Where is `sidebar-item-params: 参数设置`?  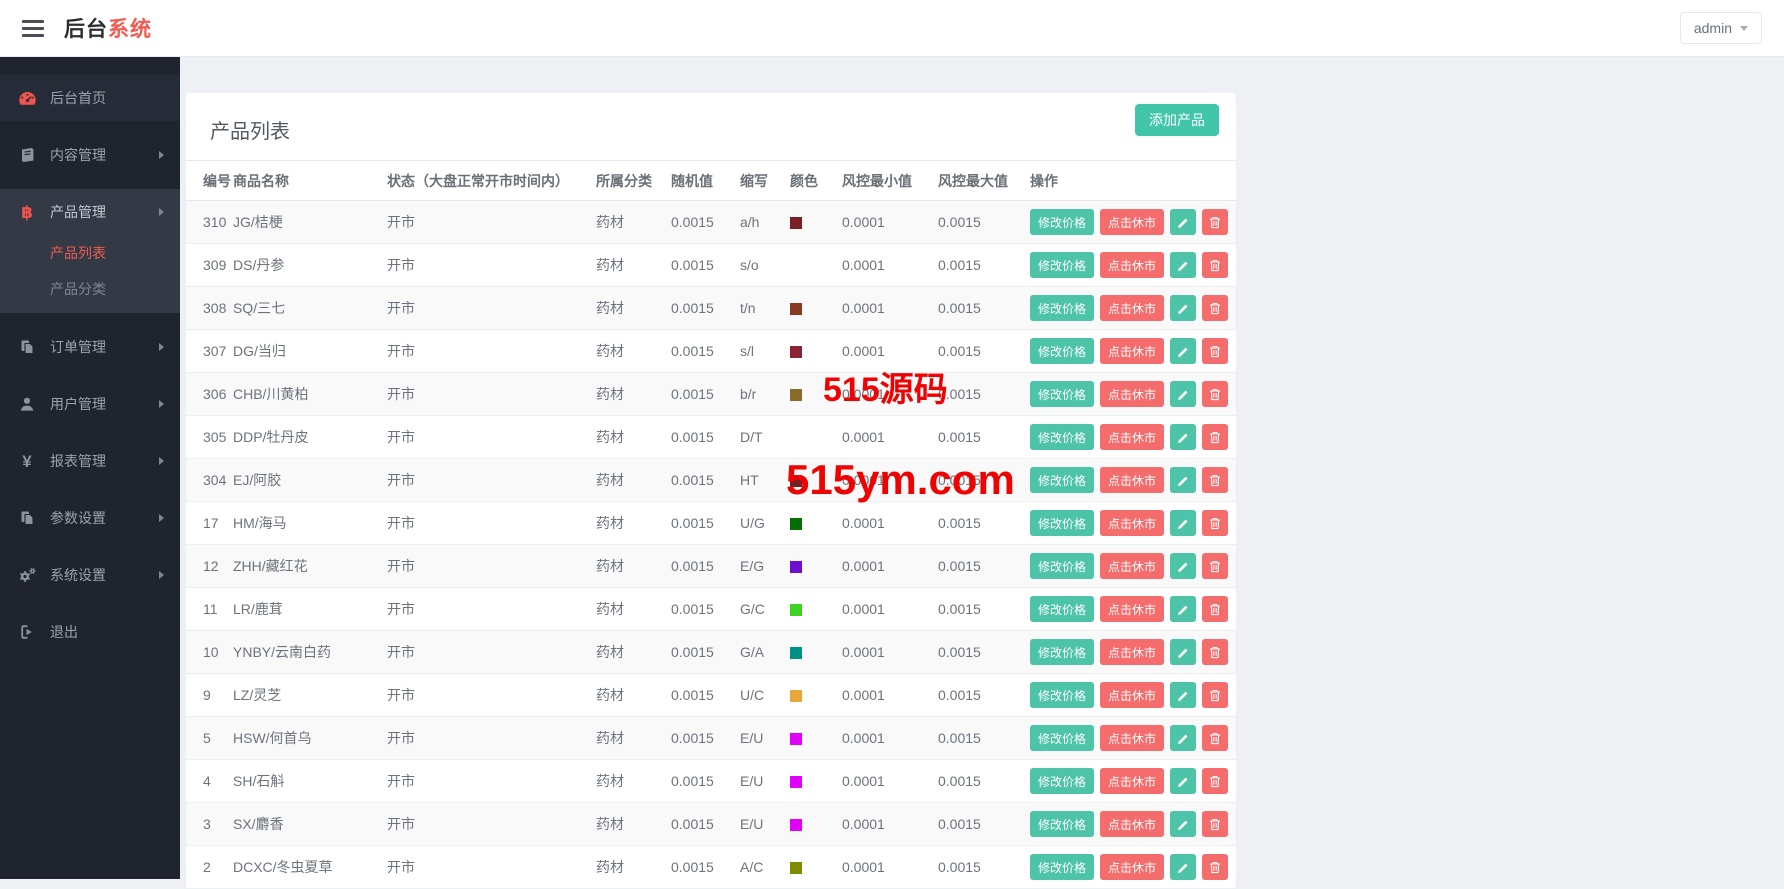 sidebar-item-params: 参数设置 is located at coordinates (90, 518).